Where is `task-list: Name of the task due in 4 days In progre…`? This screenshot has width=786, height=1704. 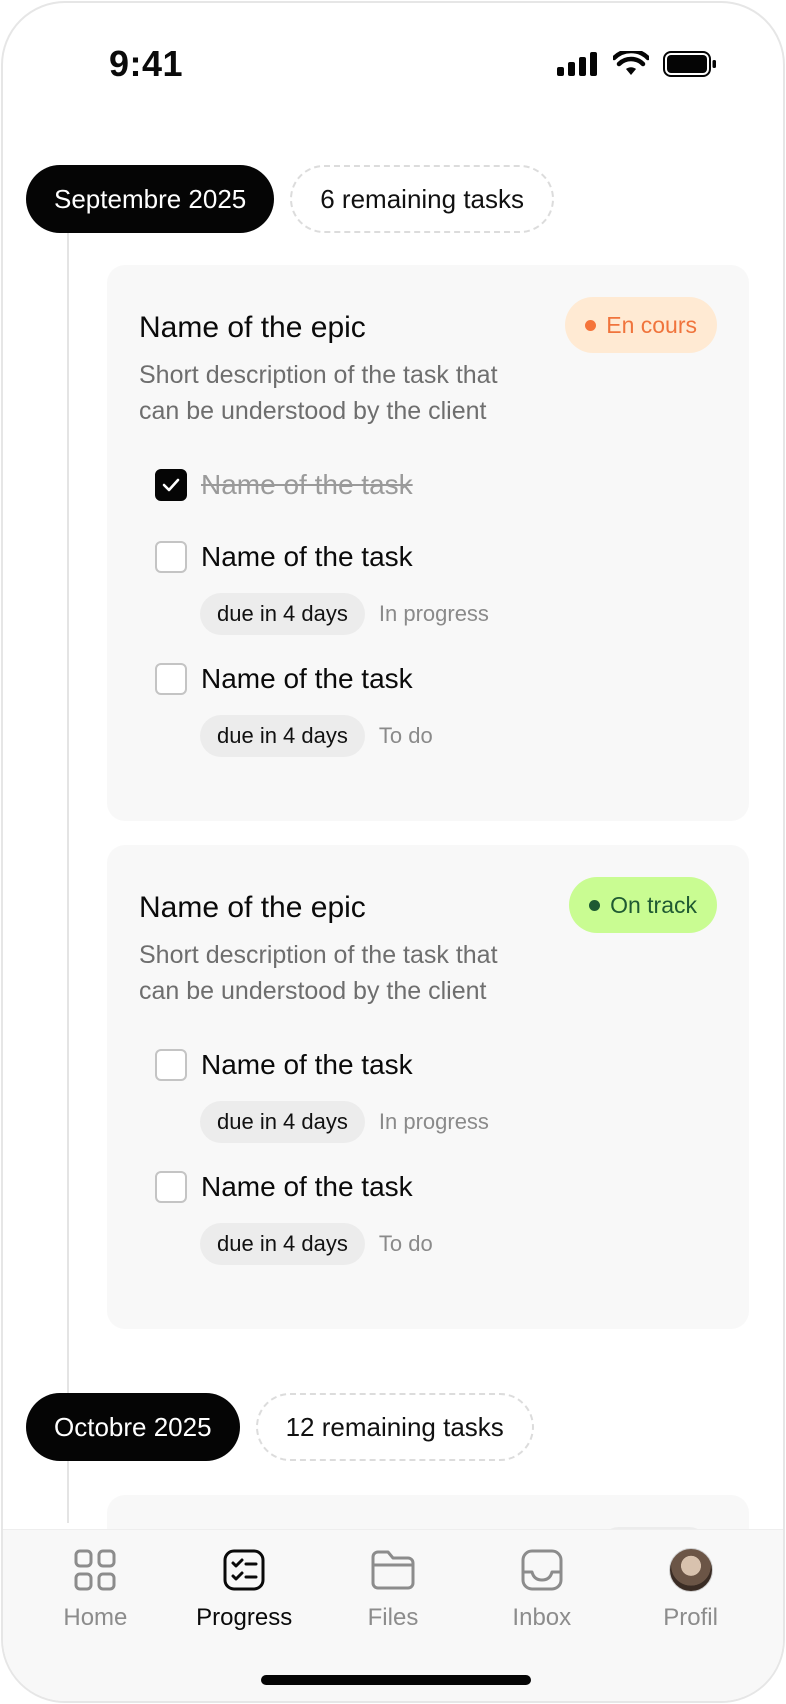
task-list: Name of the task due in 4 days In progre… is located at coordinates (428, 1155).